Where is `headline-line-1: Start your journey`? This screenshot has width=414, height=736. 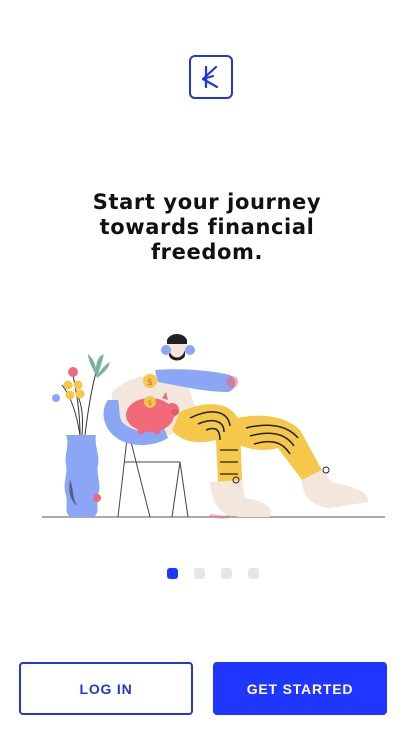
headline-line-1: Start your journey is located at coordinates (207, 202).